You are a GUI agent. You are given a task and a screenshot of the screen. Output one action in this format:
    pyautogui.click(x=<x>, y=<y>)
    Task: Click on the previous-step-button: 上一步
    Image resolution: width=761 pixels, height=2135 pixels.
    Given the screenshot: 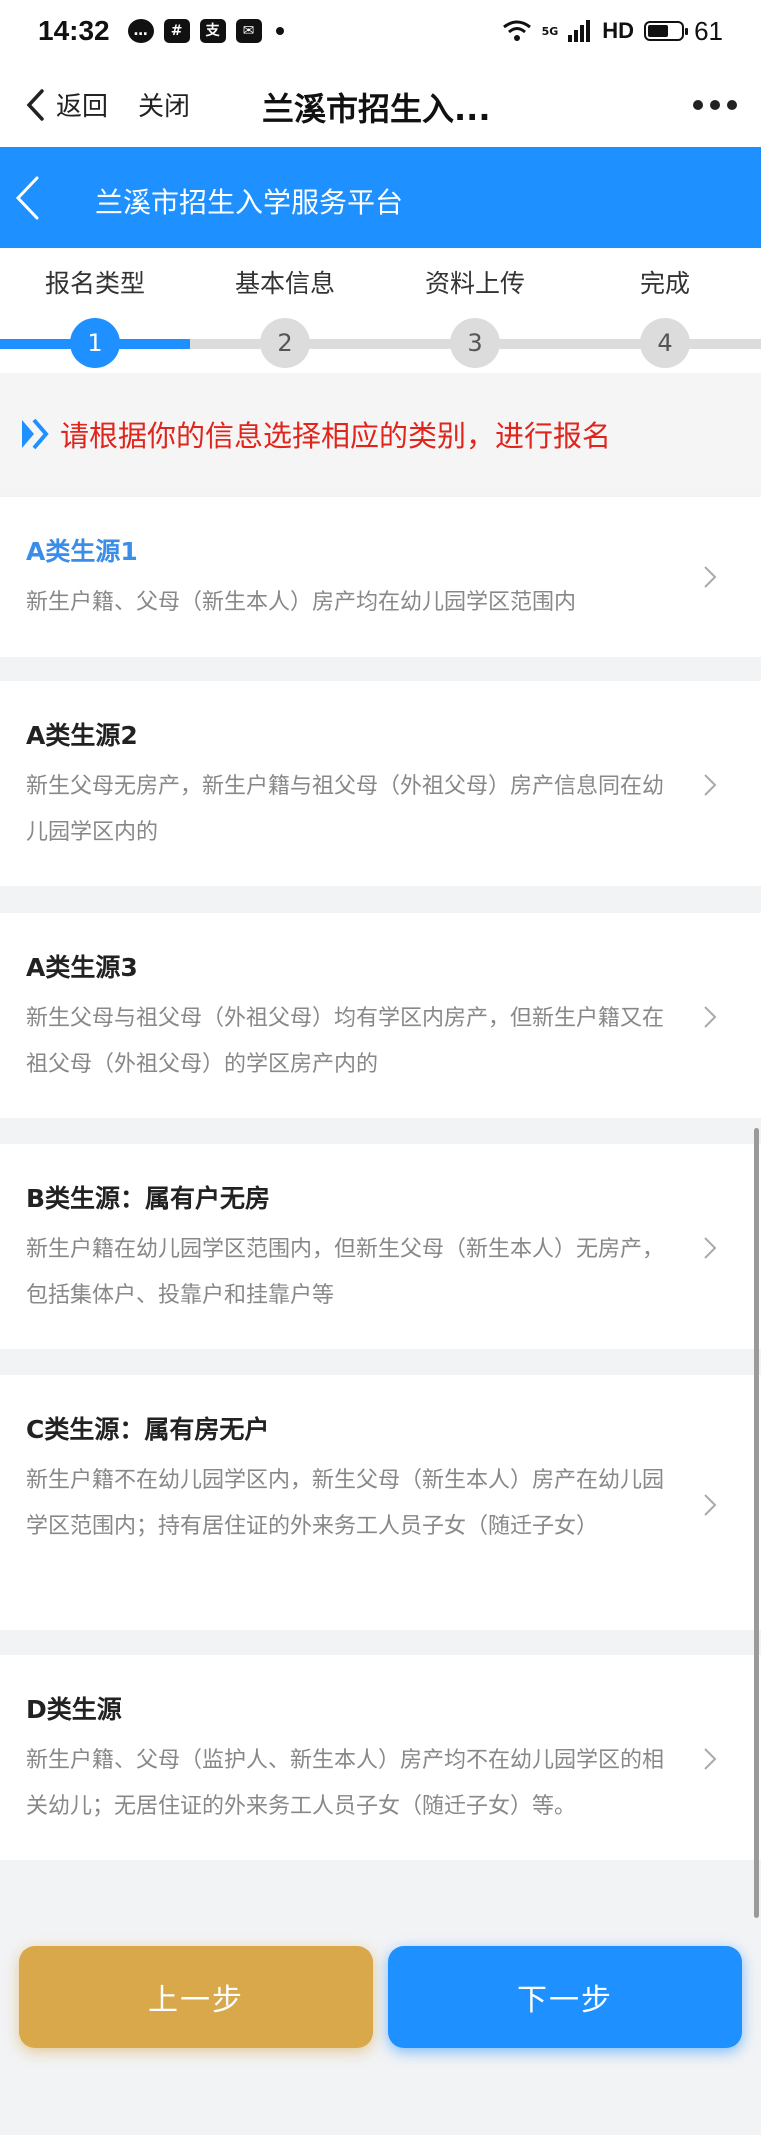 What is the action you would take?
    pyautogui.click(x=196, y=1997)
    